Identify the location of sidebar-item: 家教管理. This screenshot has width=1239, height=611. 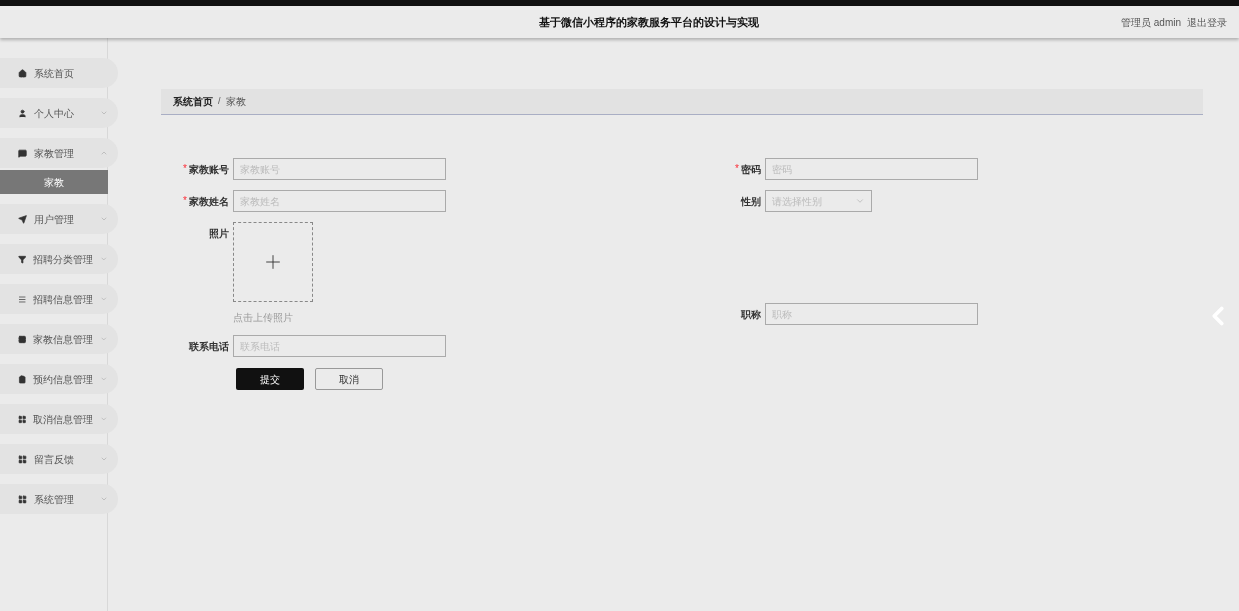
(59, 153).